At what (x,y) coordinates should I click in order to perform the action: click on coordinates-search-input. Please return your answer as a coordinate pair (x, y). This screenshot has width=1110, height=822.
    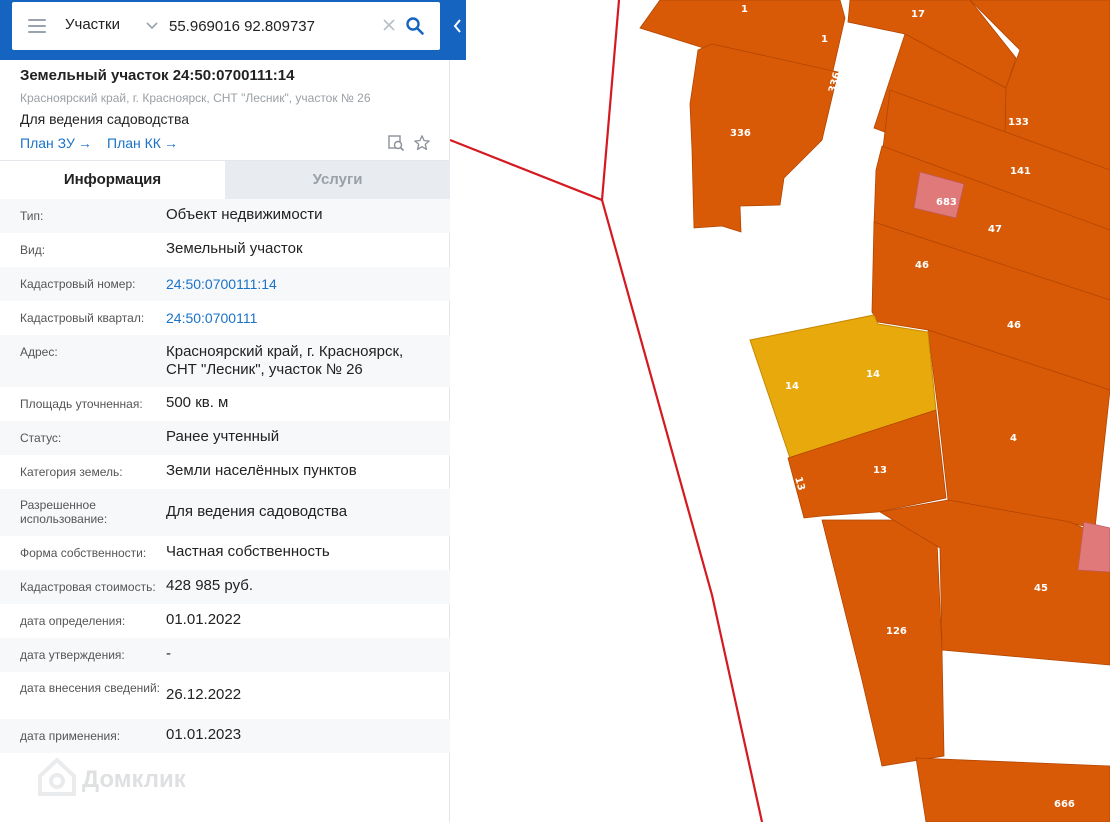
    Looking at the image, I should click on (269, 26).